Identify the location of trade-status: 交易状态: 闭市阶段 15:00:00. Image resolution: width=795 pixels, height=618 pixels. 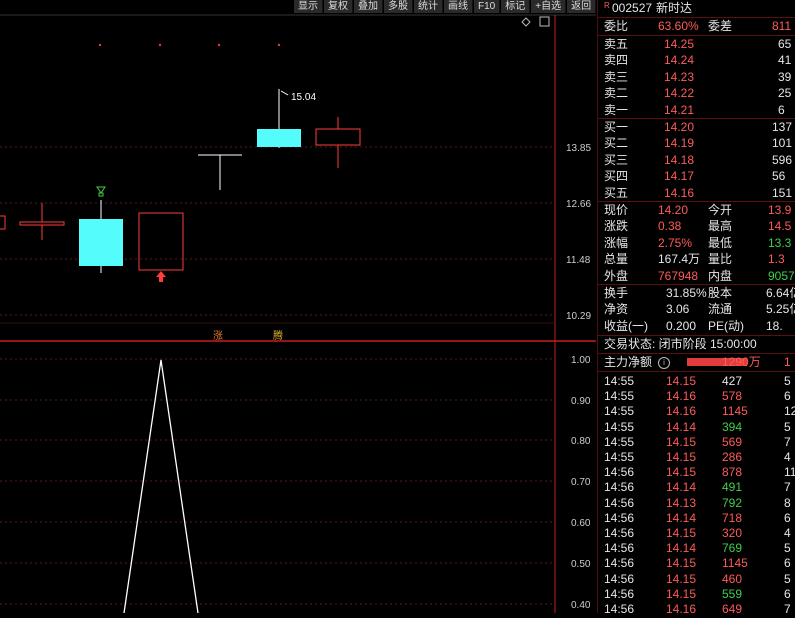
(680, 344).